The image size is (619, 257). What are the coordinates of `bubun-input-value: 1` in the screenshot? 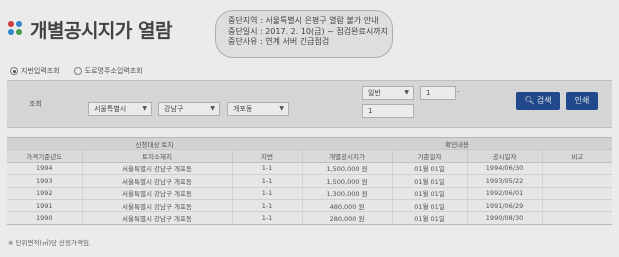 It's located at (370, 111).